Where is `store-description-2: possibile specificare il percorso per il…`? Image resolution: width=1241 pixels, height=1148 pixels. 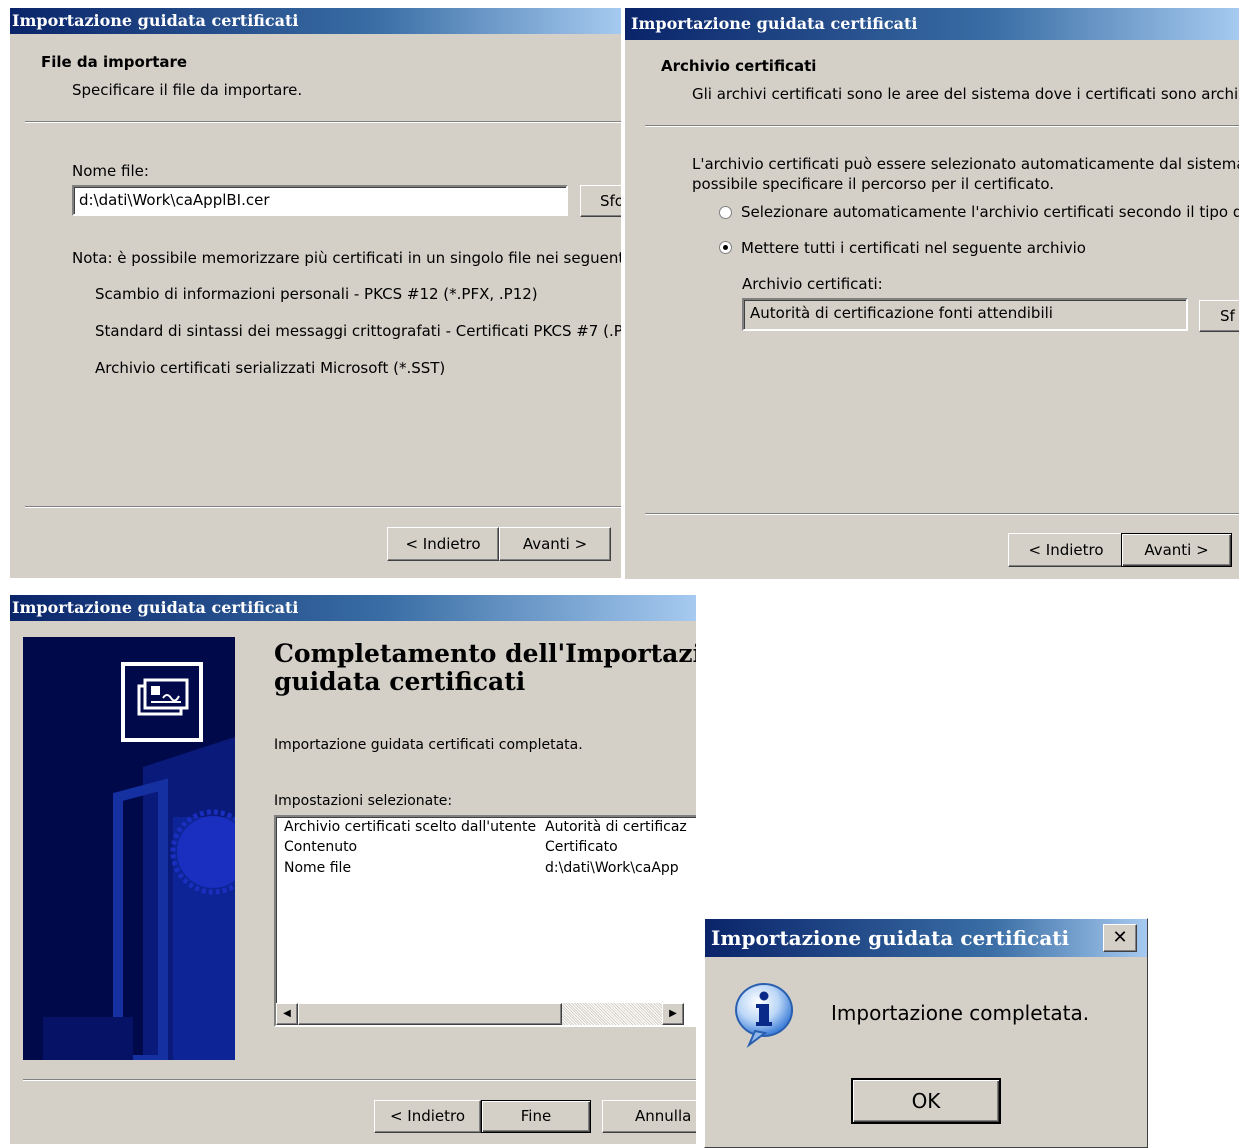 store-description-2: possibile specificare il percorso per il… is located at coordinates (873, 184).